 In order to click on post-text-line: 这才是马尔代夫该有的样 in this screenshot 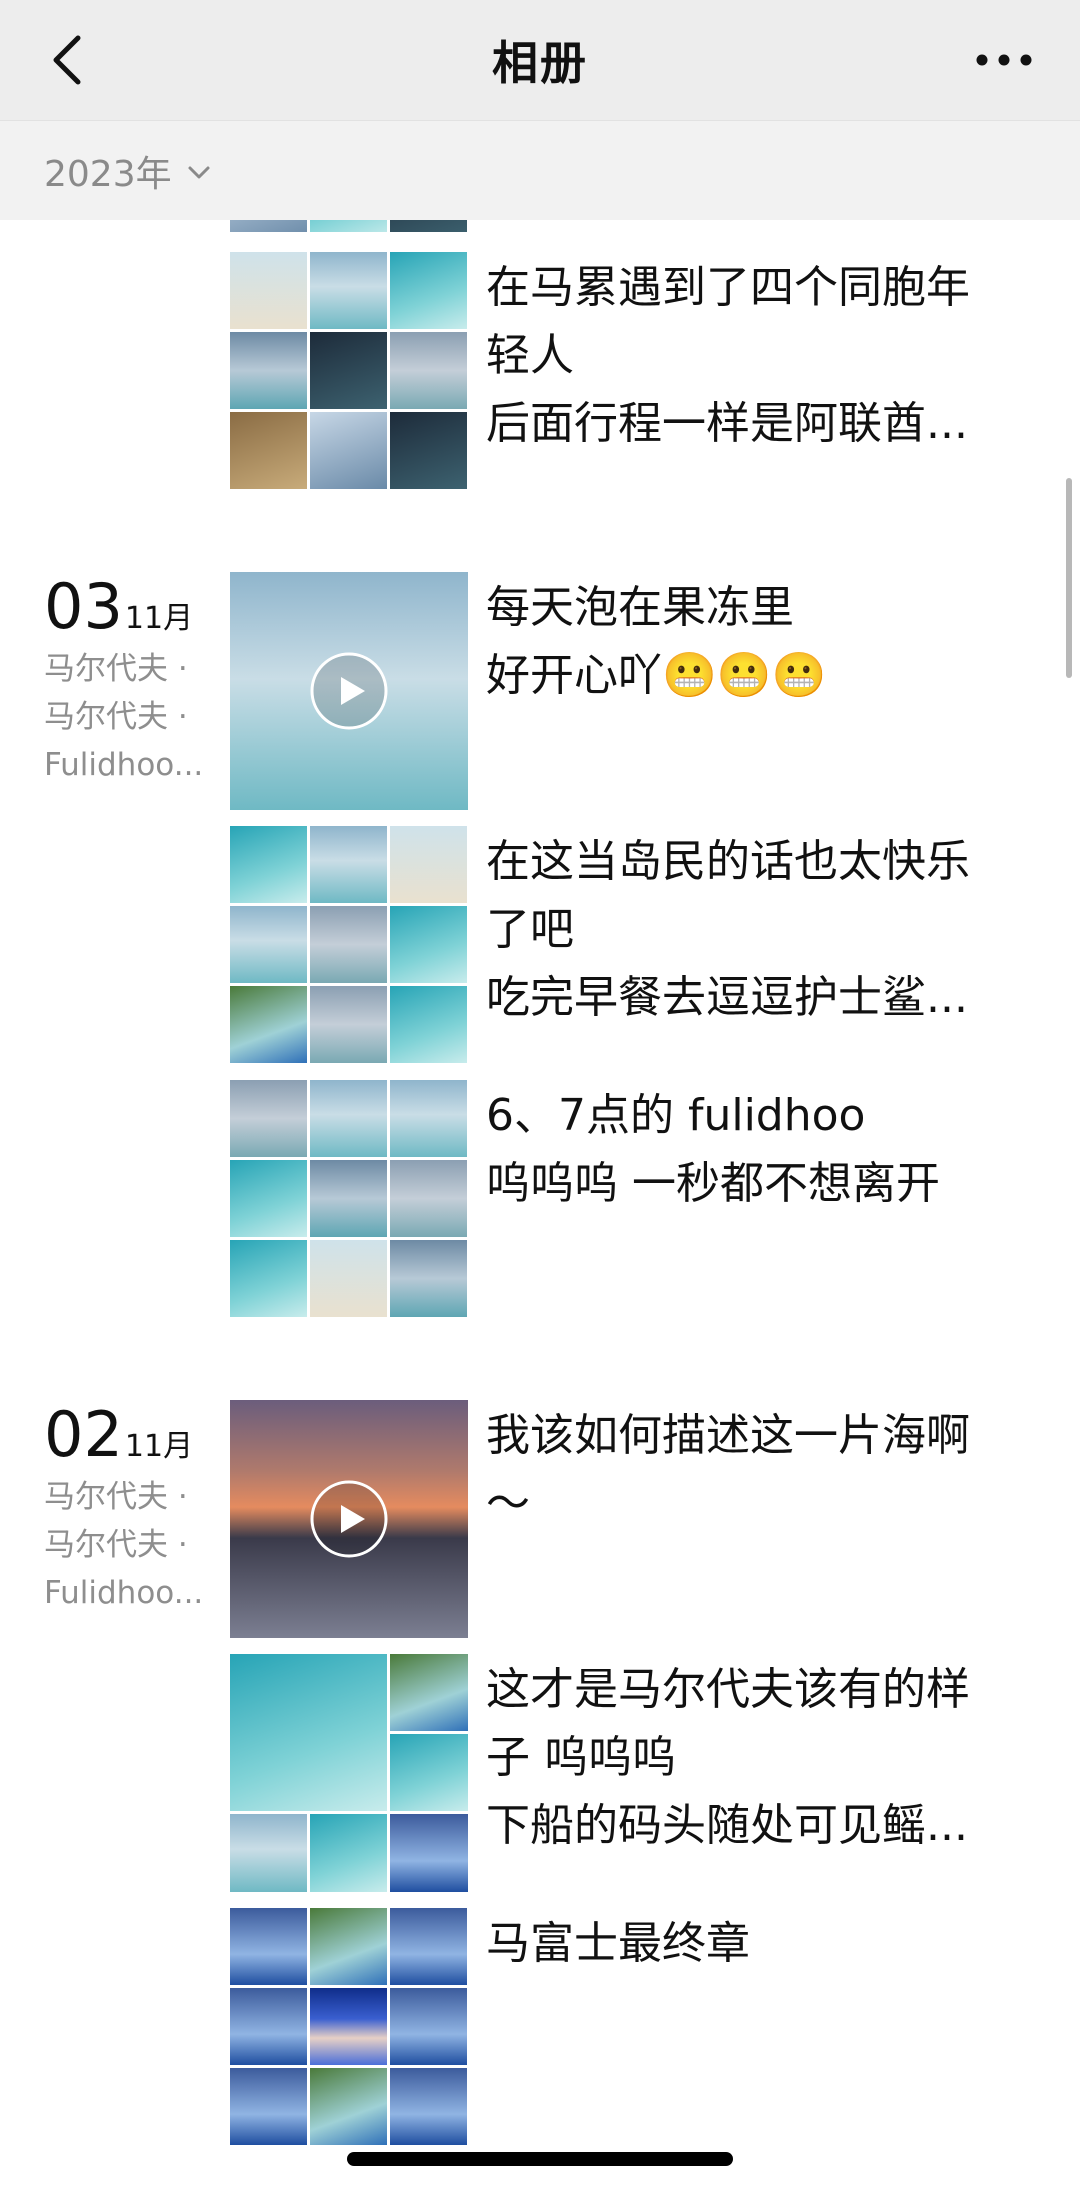, I will do `click(728, 1689)`.